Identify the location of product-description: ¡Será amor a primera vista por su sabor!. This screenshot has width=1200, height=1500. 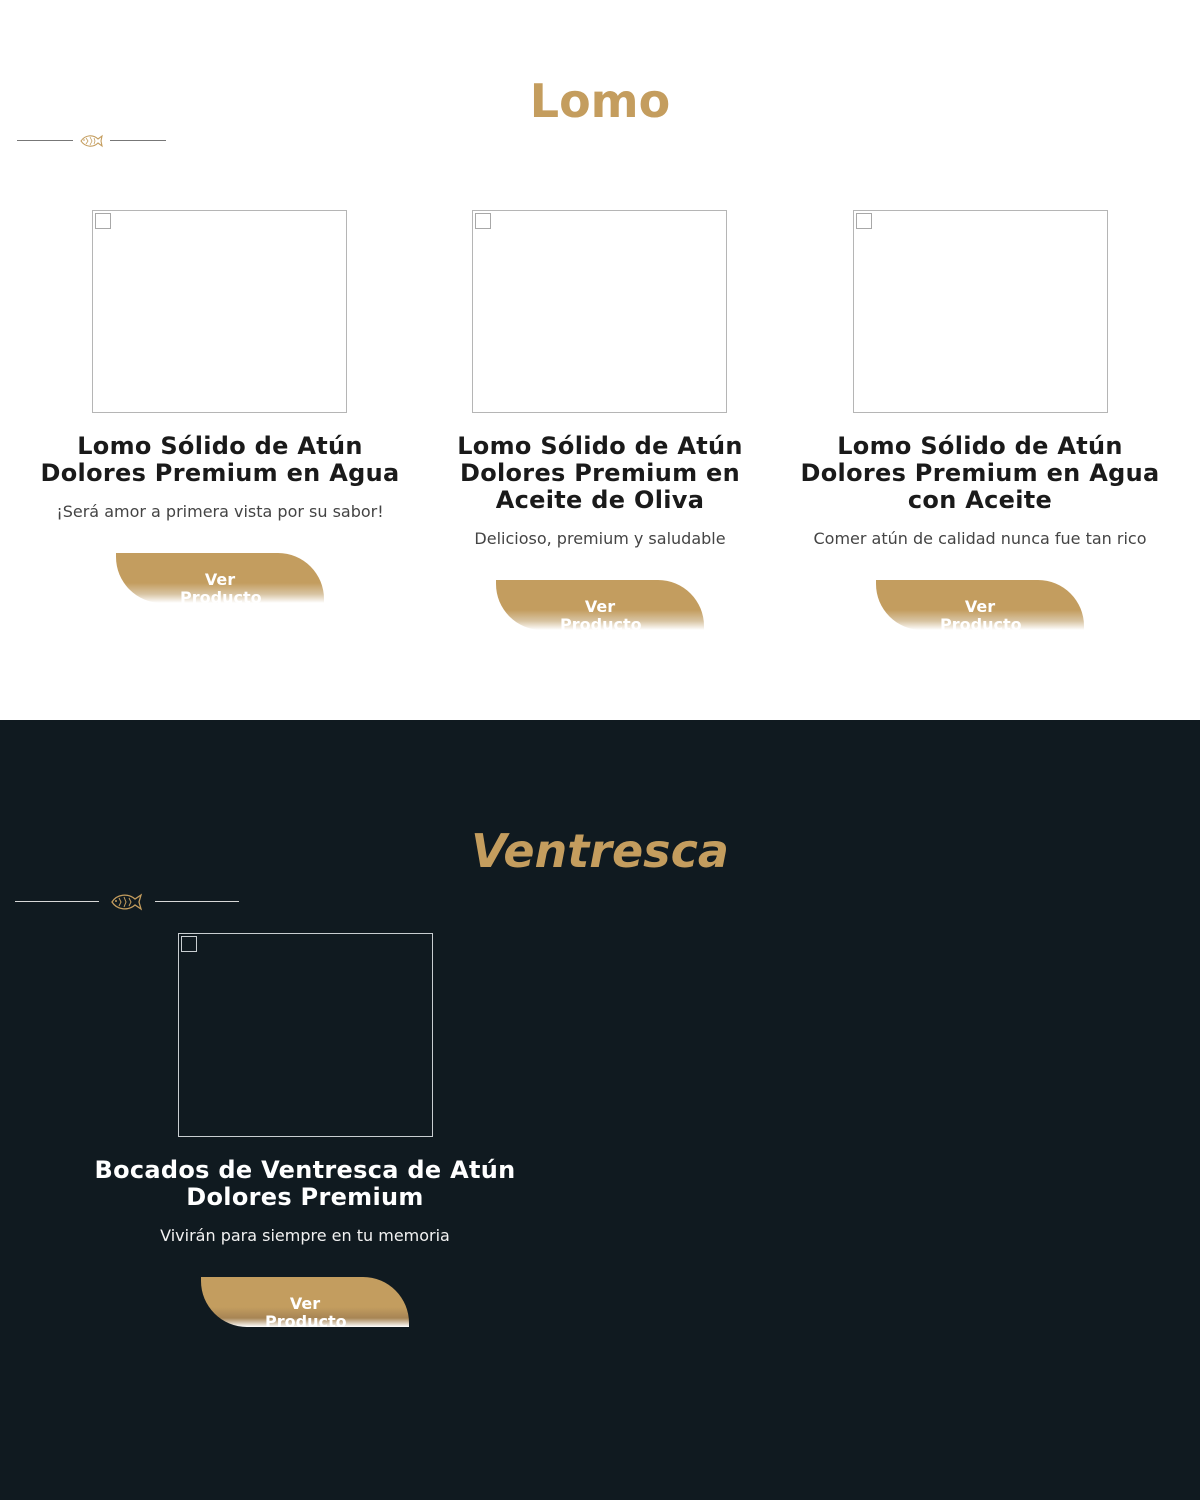
(220, 511).